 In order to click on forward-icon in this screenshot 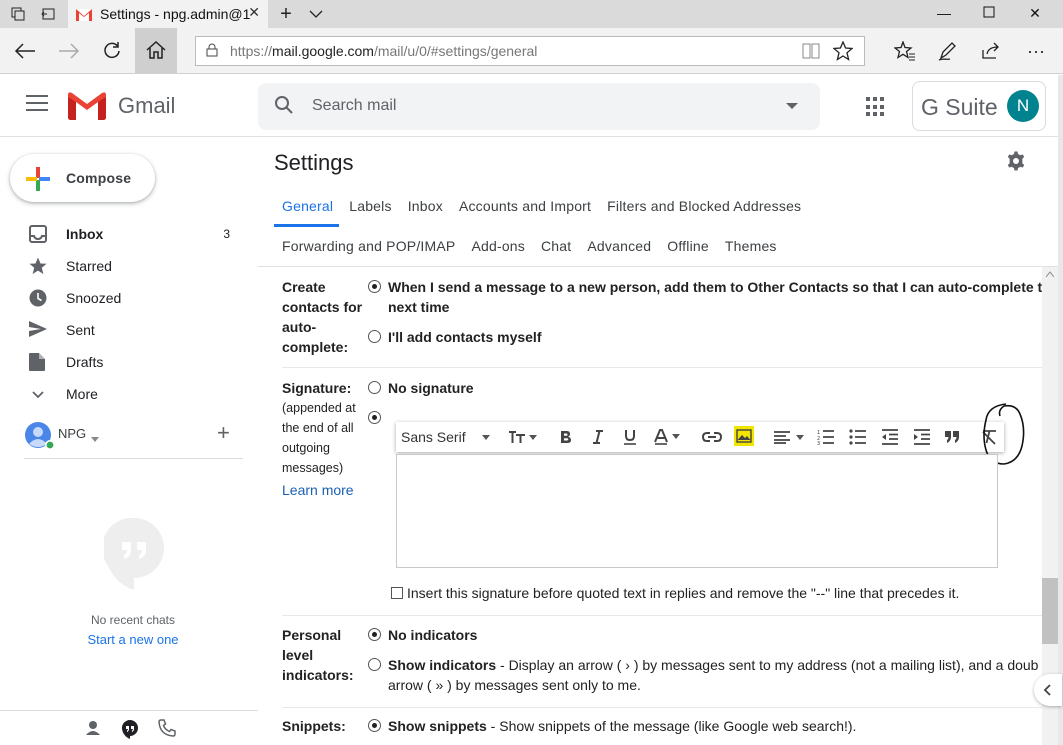, I will do `click(69, 51)`.